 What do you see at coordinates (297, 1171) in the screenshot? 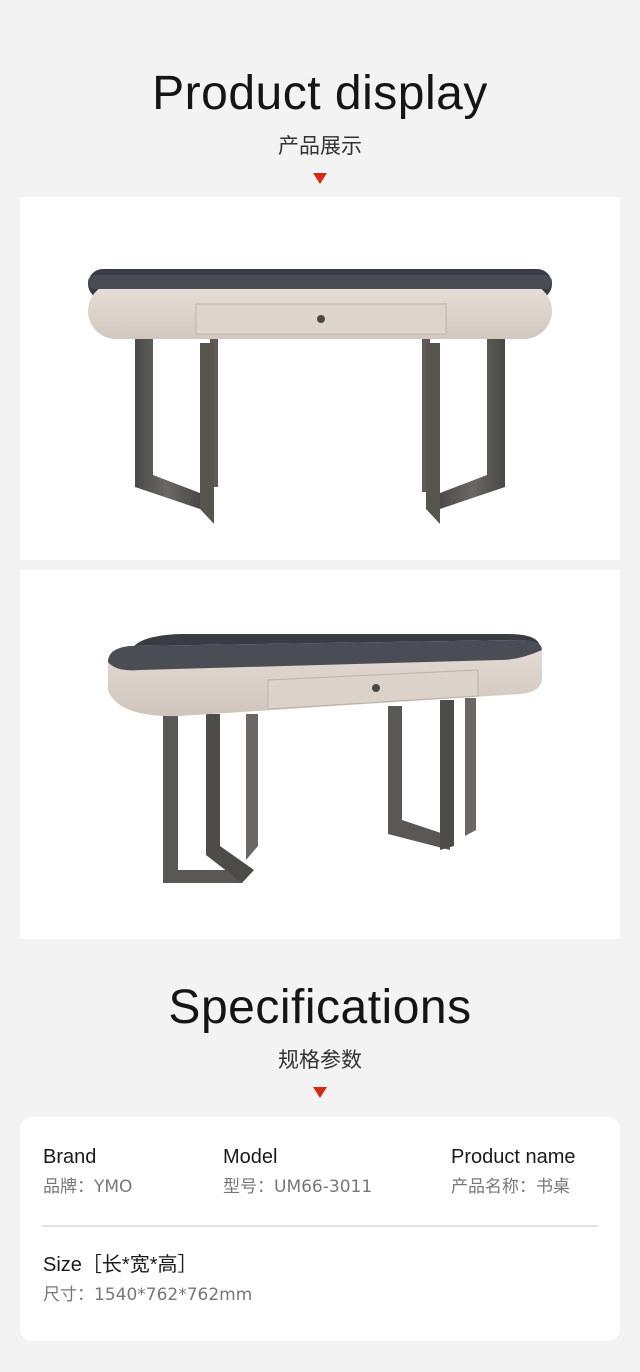
I see `spec-model: Model 型号：UM66-3011` at bounding box center [297, 1171].